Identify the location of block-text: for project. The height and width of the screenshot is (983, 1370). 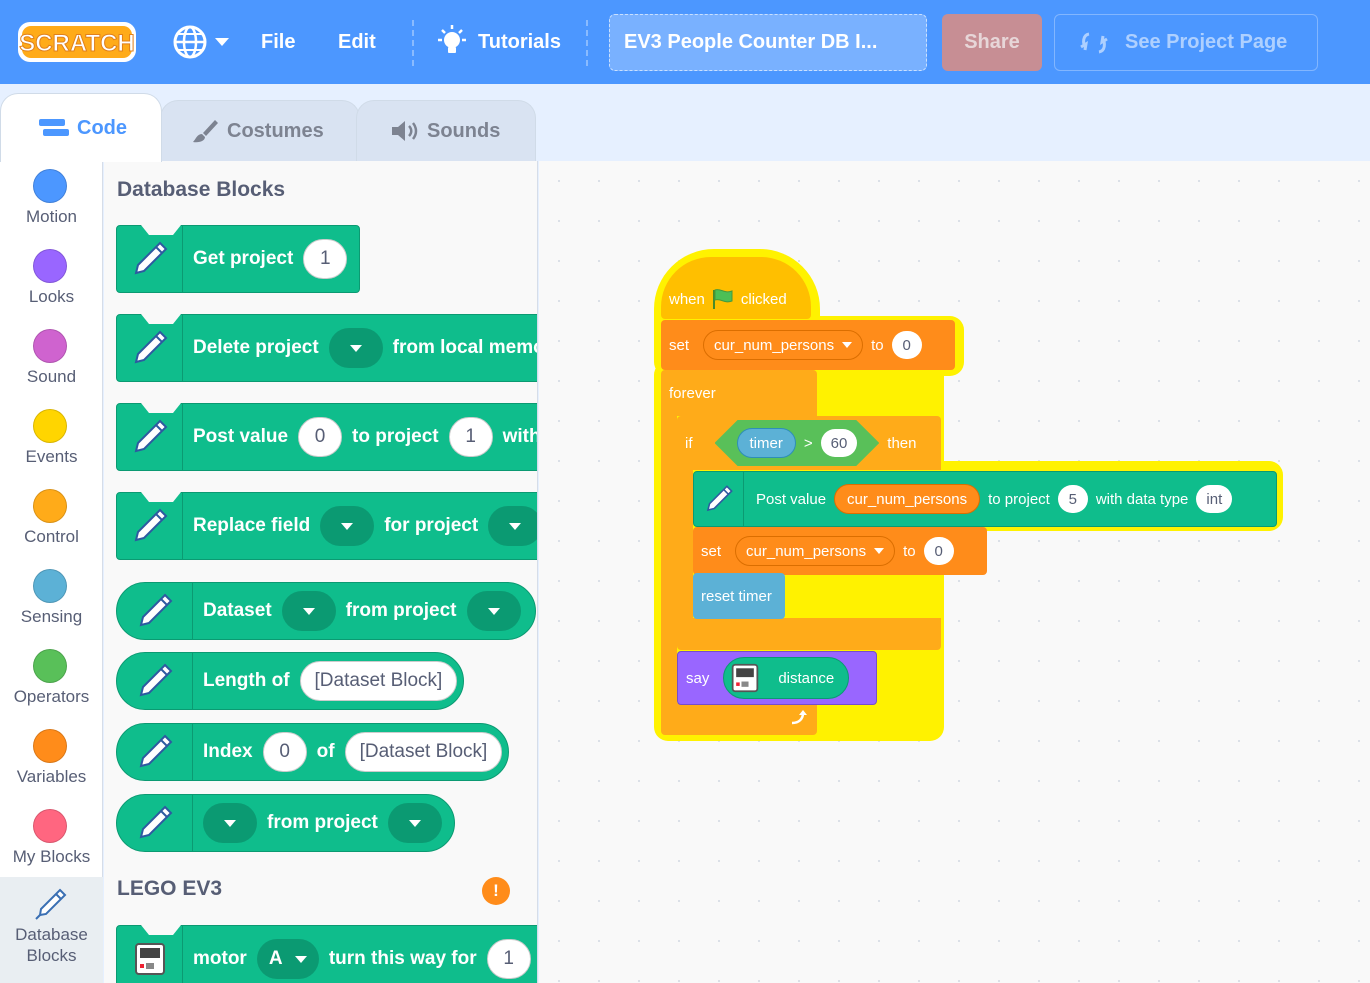
(431, 525).